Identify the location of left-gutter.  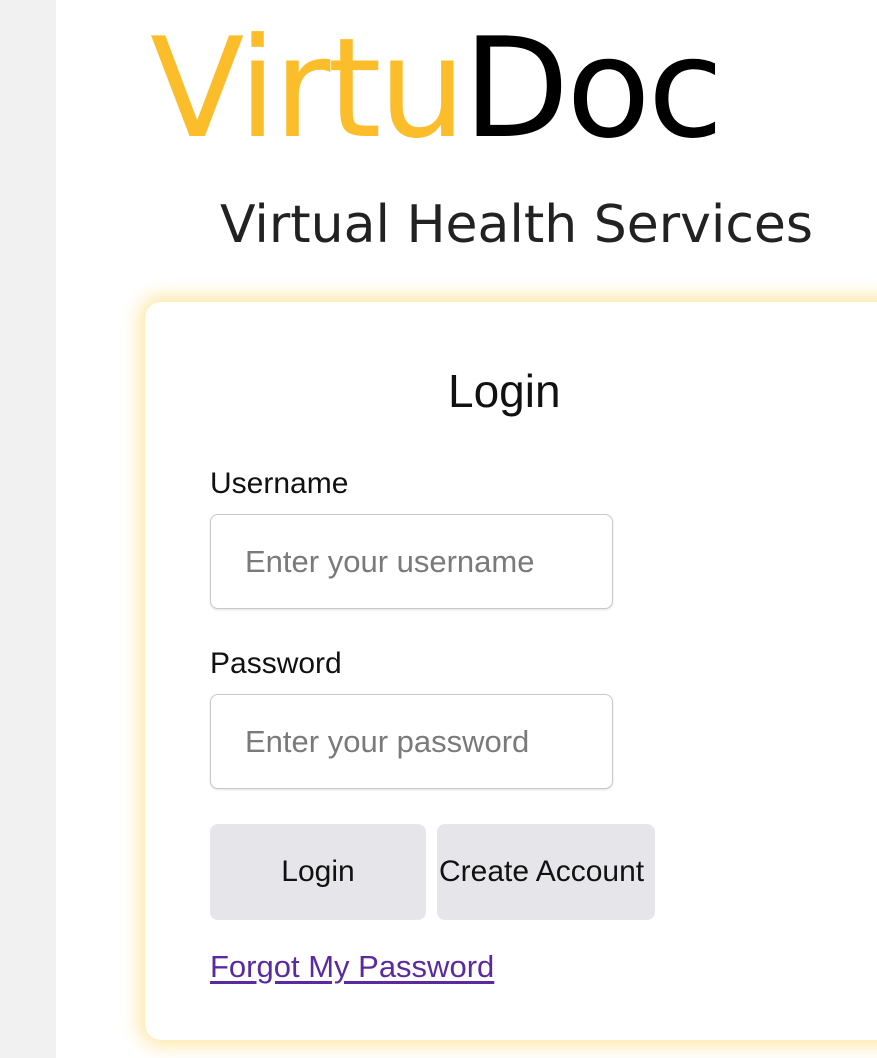
(28, 529).